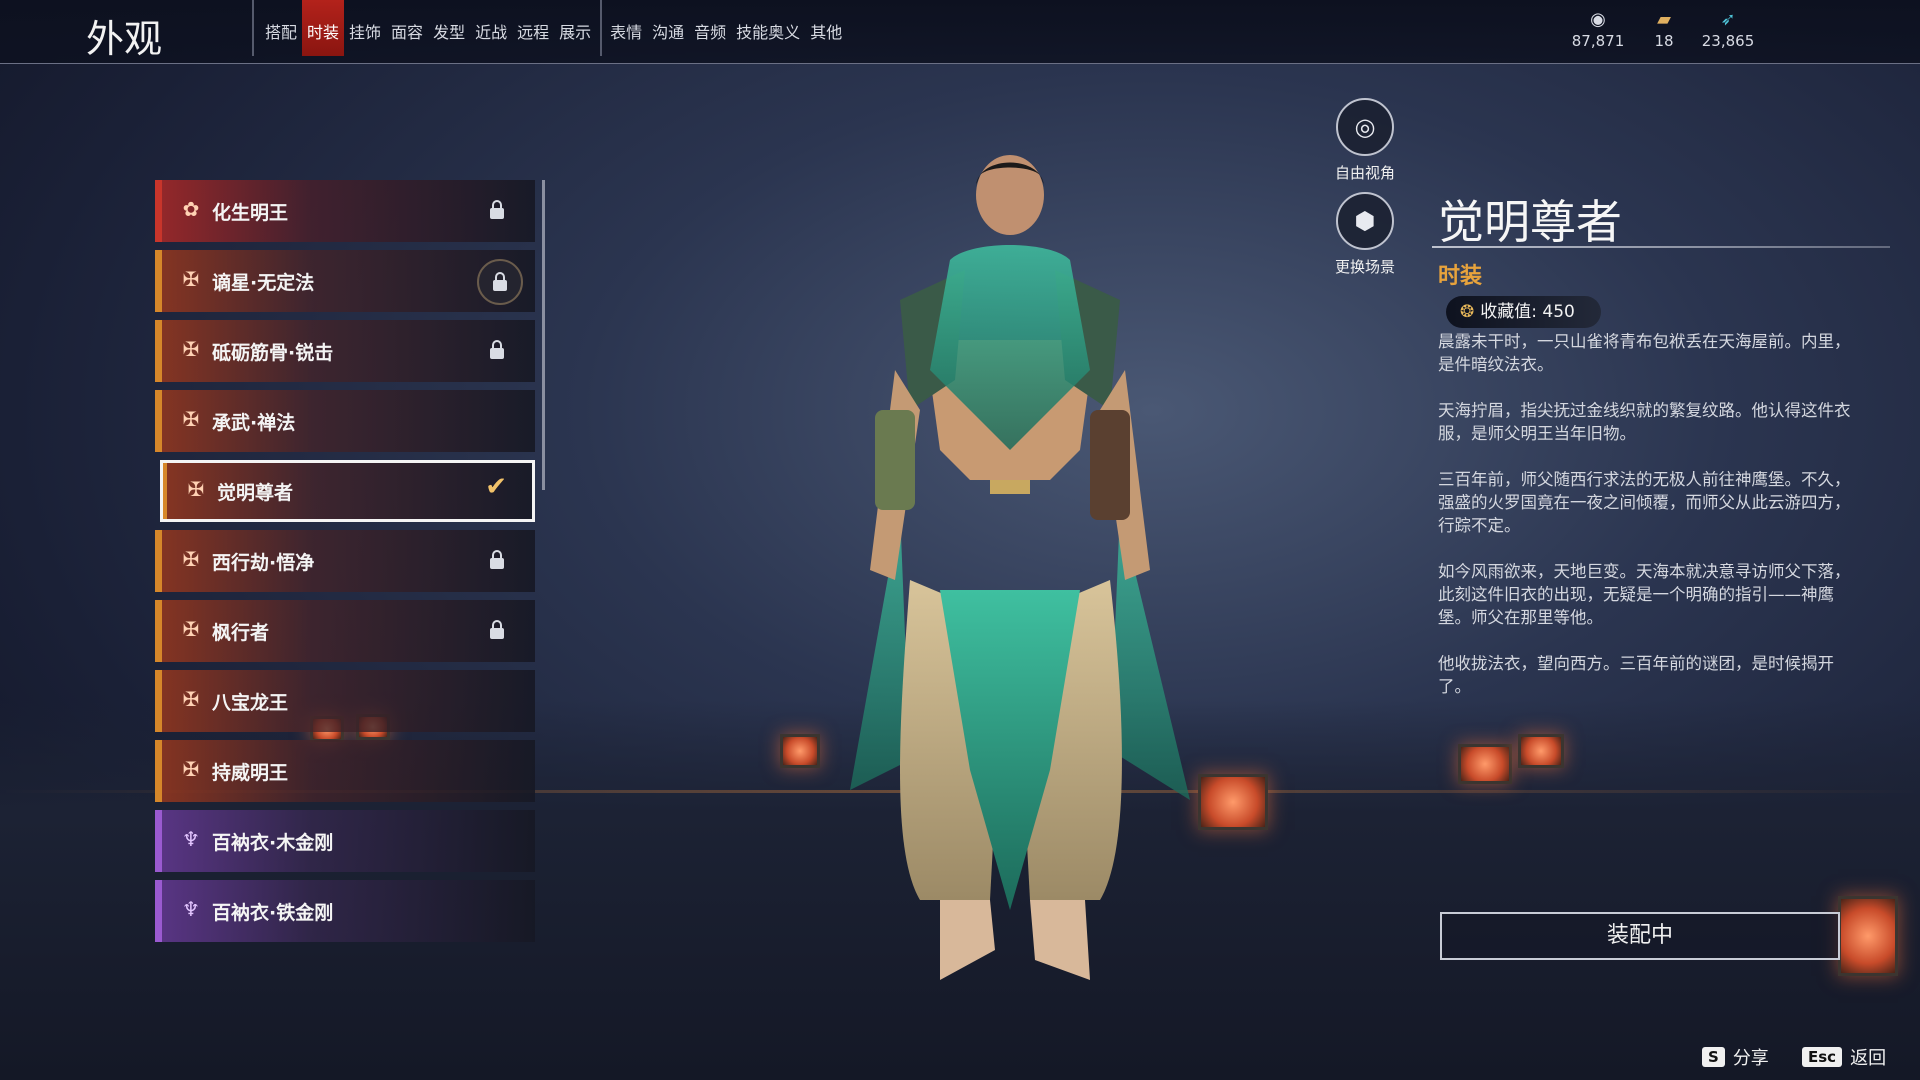 This screenshot has height=1080, width=1920. What do you see at coordinates (668, 28) in the screenshot?
I see `tab-item: 沟通` at bounding box center [668, 28].